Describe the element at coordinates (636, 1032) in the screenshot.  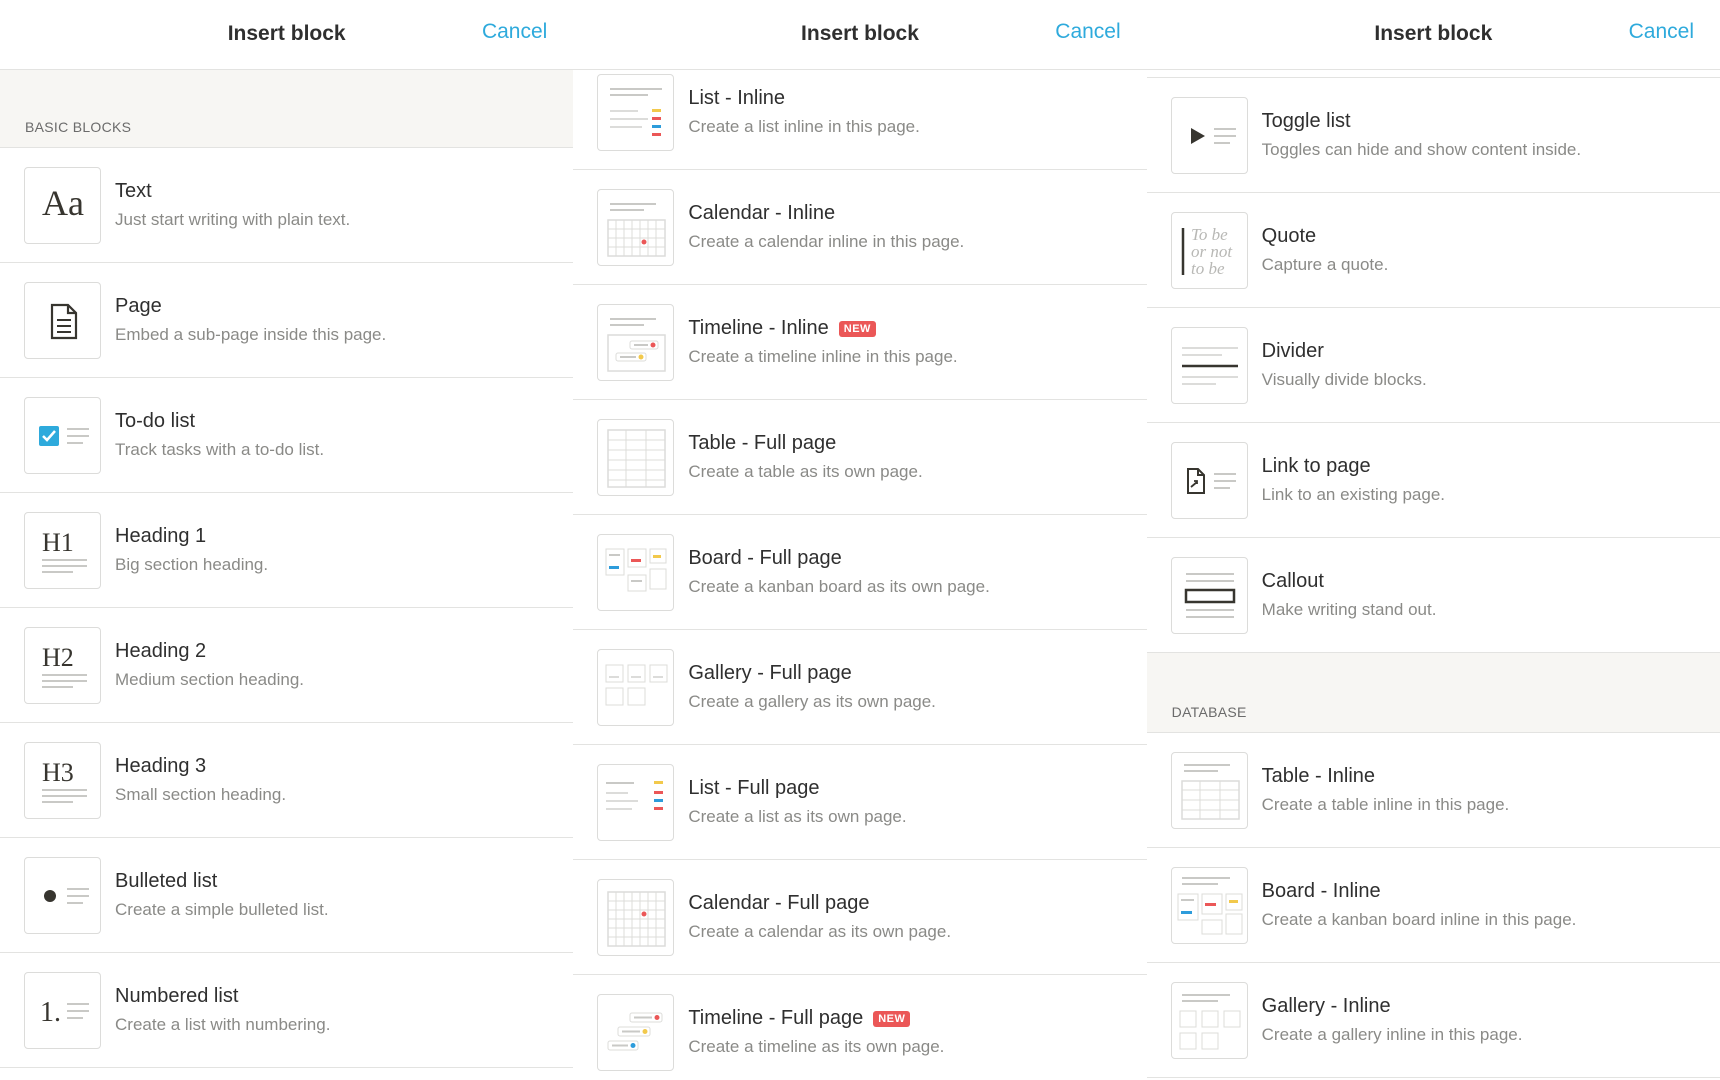
I see `timeline-icon` at that location.